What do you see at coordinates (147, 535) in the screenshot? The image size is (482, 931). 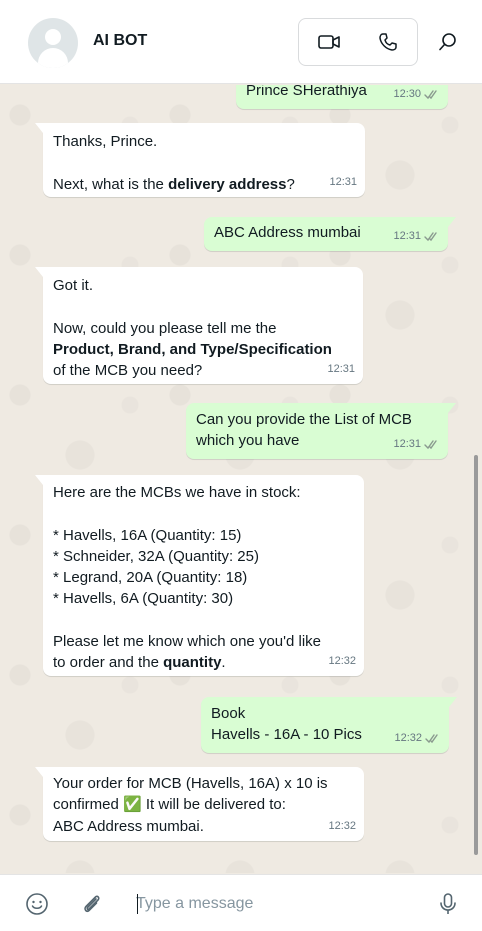 I see `message-text: * Havells, 16A (Quantity: 15)` at bounding box center [147, 535].